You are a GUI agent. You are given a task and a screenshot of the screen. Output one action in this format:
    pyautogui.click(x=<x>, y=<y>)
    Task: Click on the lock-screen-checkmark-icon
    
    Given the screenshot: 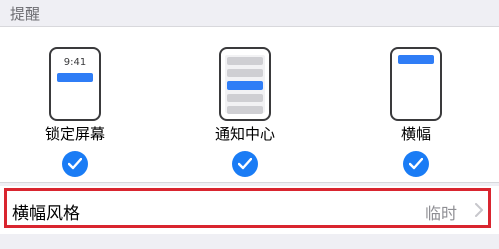 What is the action you would take?
    pyautogui.click(x=75, y=164)
    